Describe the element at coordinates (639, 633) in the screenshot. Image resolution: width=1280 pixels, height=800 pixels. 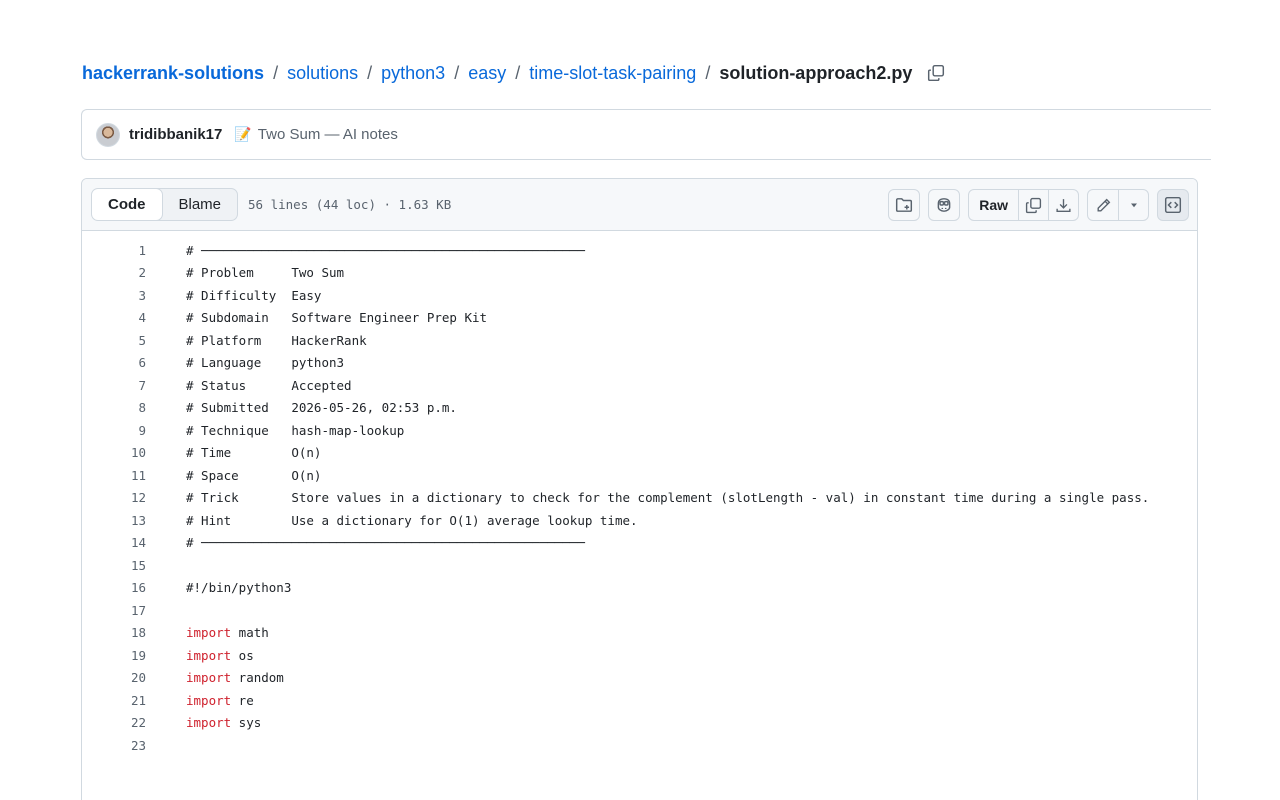
I see `code-line: 18 import math` at that location.